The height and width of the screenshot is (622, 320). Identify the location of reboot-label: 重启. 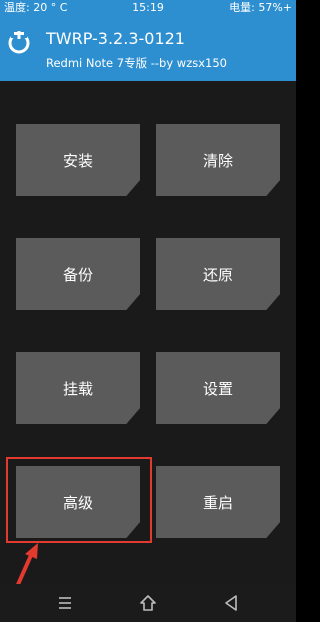
(217, 502).